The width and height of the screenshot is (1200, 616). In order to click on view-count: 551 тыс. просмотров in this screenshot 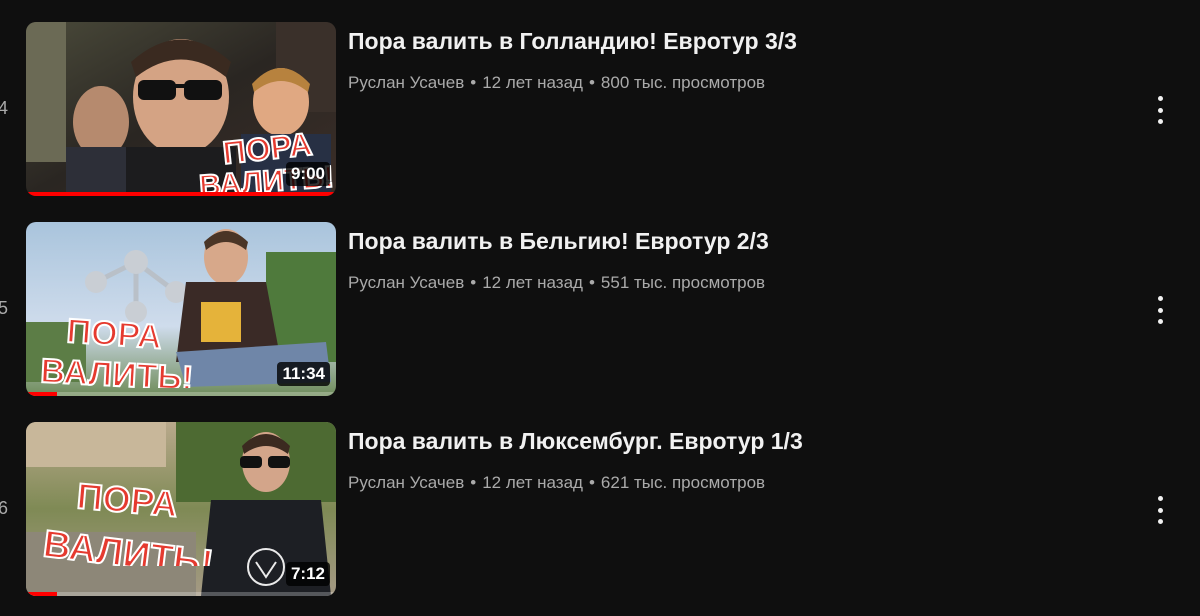, I will do `click(683, 282)`.